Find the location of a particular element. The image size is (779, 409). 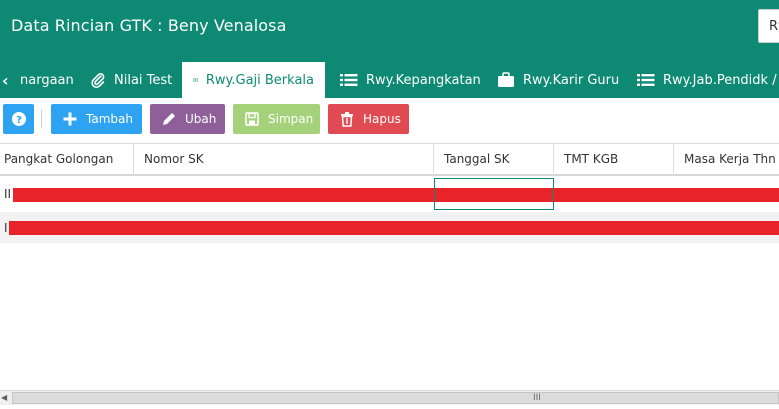

tab-scroll-left-icon: ‹ is located at coordinates (5, 80).